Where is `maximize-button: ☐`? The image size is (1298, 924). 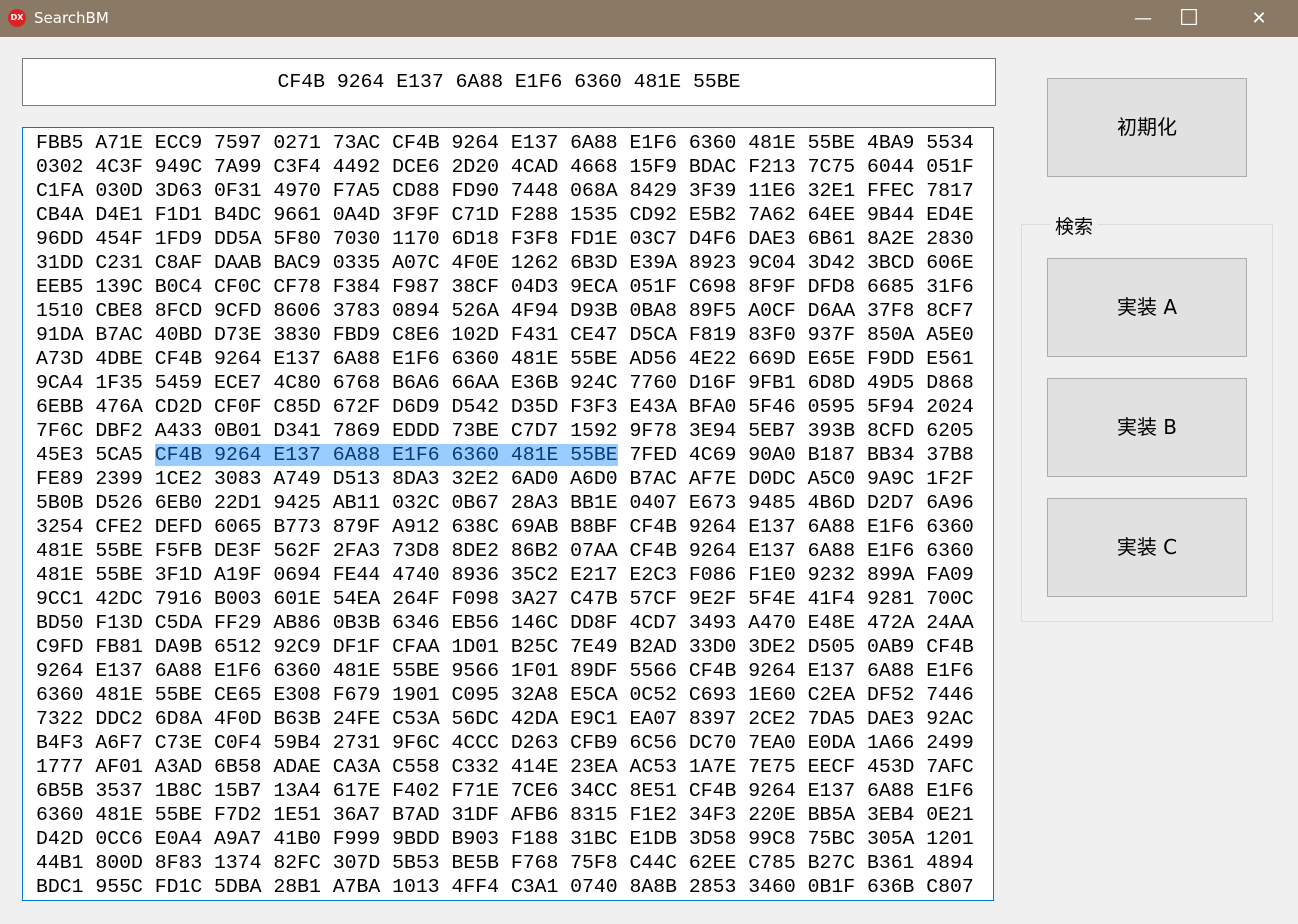 maximize-button: ☐ is located at coordinates (1189, 18).